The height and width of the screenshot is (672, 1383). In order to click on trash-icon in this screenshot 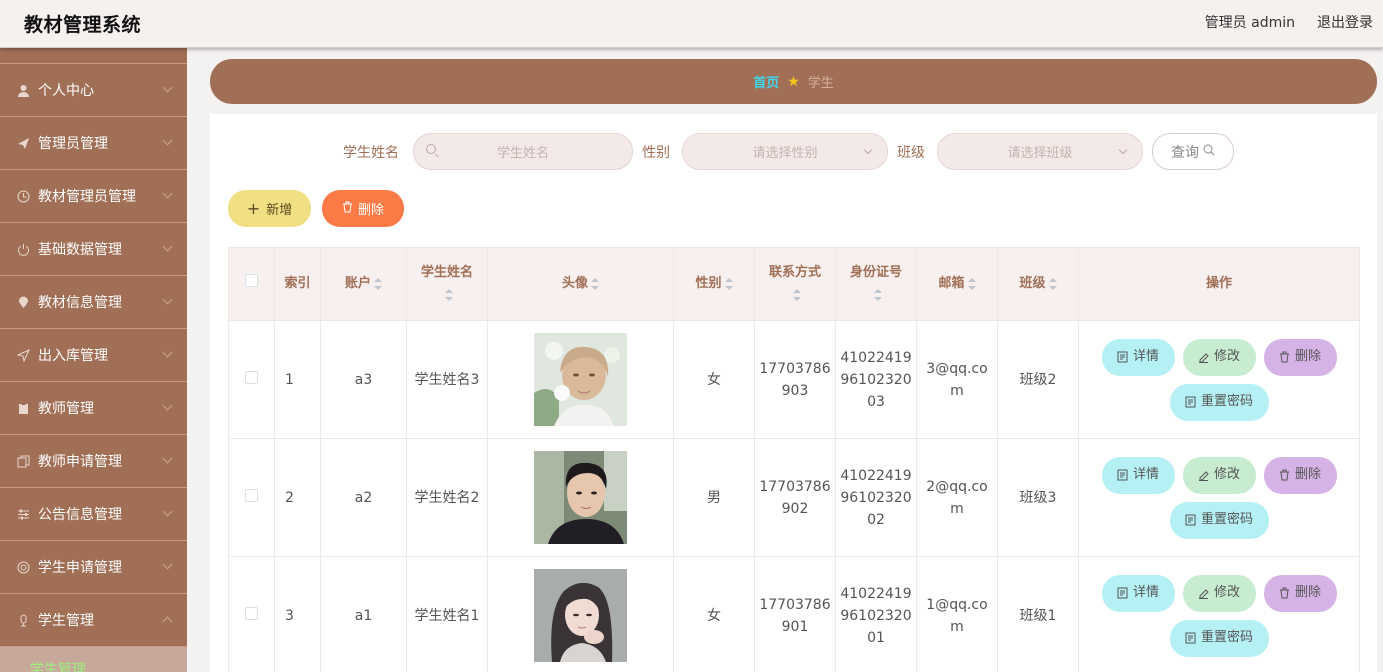, I will do `click(1284, 593)`.